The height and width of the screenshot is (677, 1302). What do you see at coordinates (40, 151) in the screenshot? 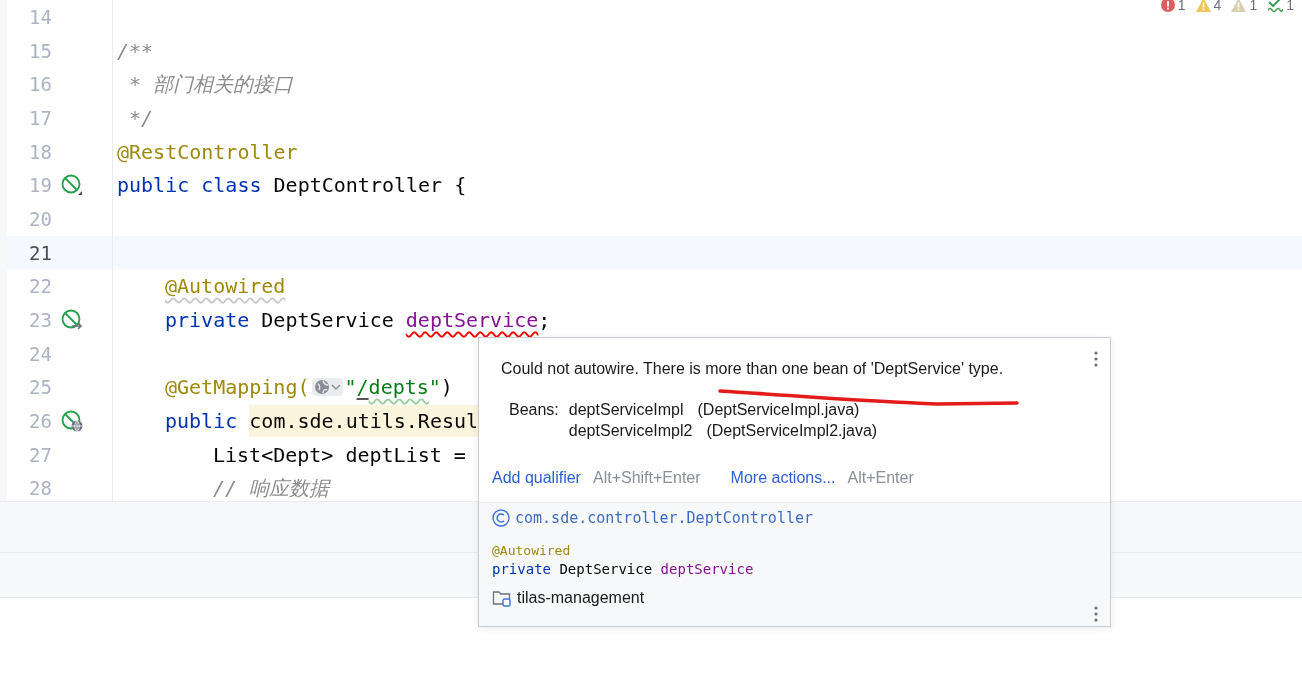
I see `line-number: 18` at bounding box center [40, 151].